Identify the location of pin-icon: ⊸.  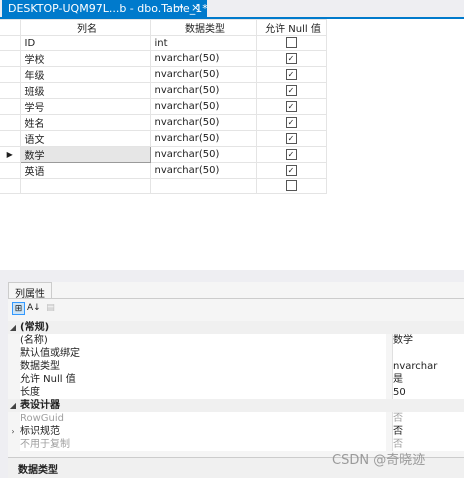
(179, 7).